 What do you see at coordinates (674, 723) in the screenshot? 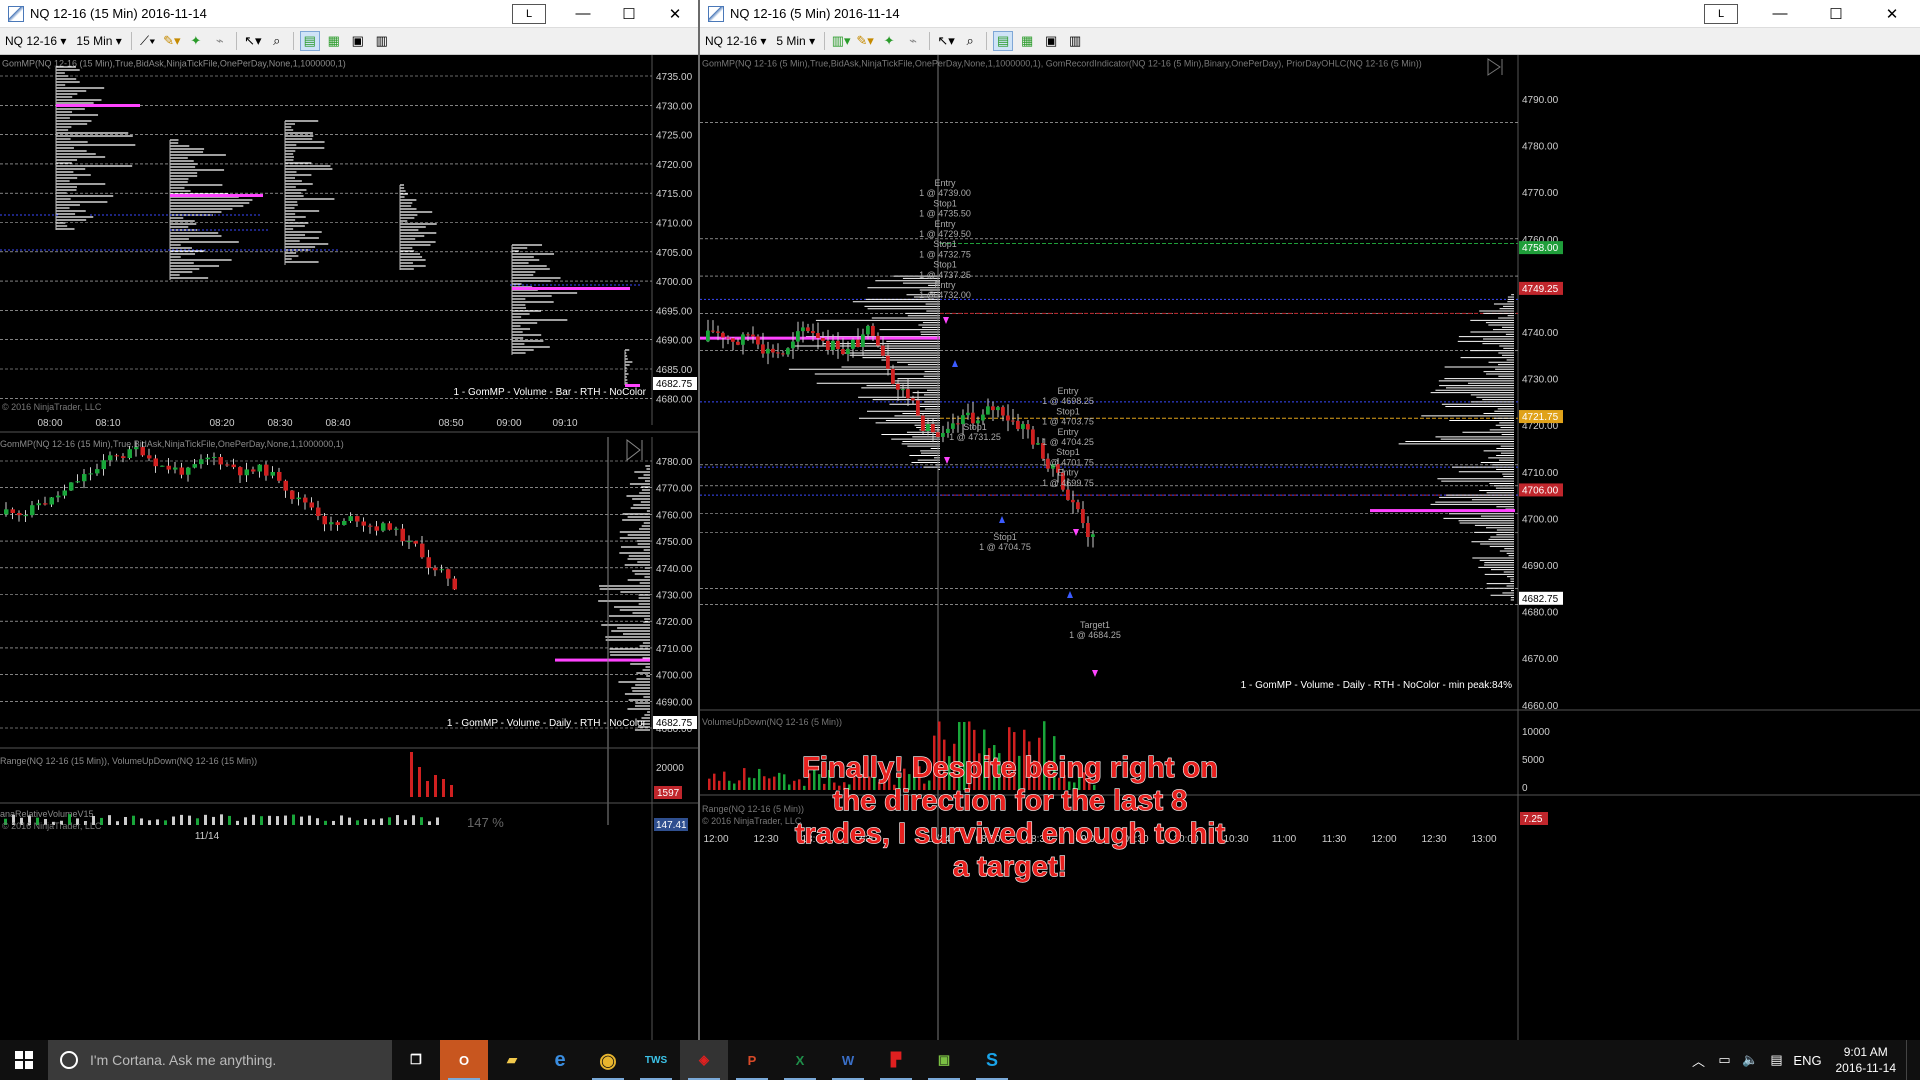
I see `last-price-label: 4682.75` at bounding box center [674, 723].